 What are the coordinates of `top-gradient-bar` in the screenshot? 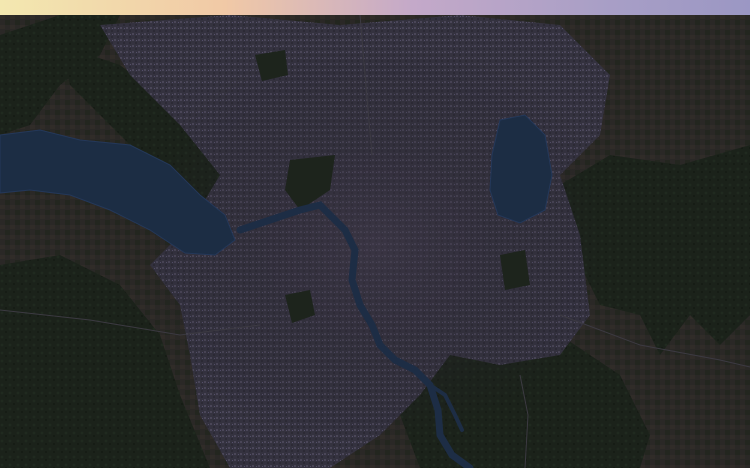 It's located at (375, 7).